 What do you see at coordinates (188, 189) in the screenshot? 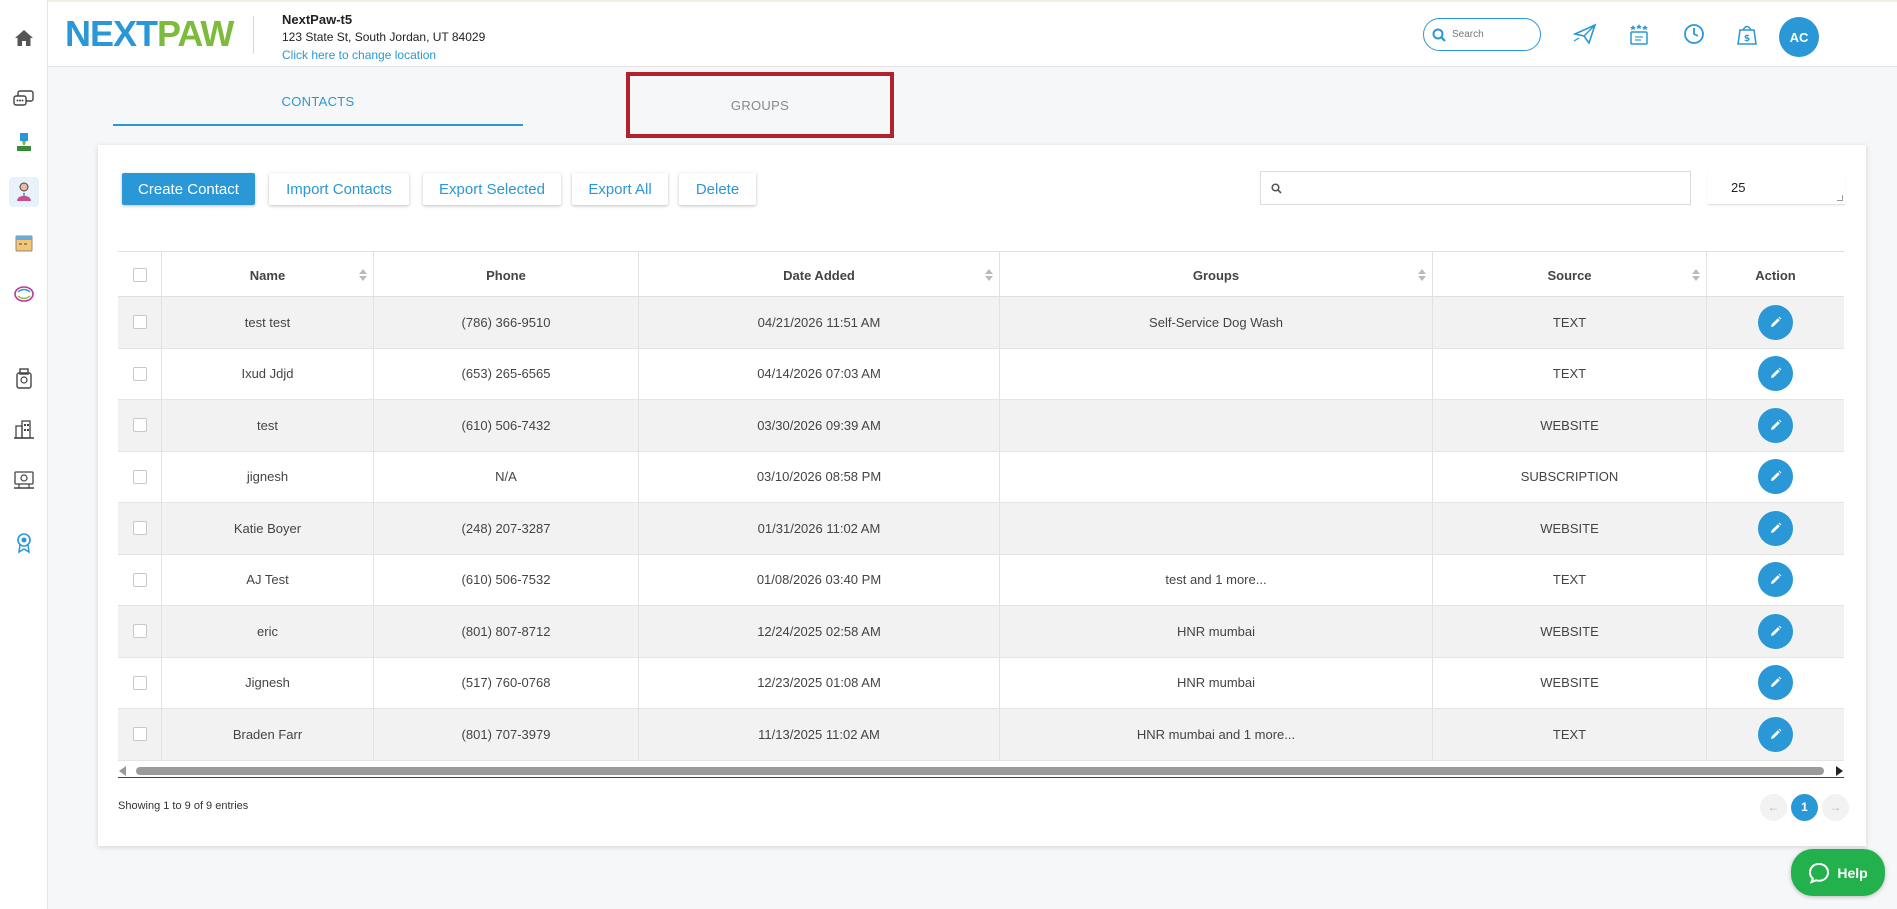
I see `create-contact-button: Create Contact` at bounding box center [188, 189].